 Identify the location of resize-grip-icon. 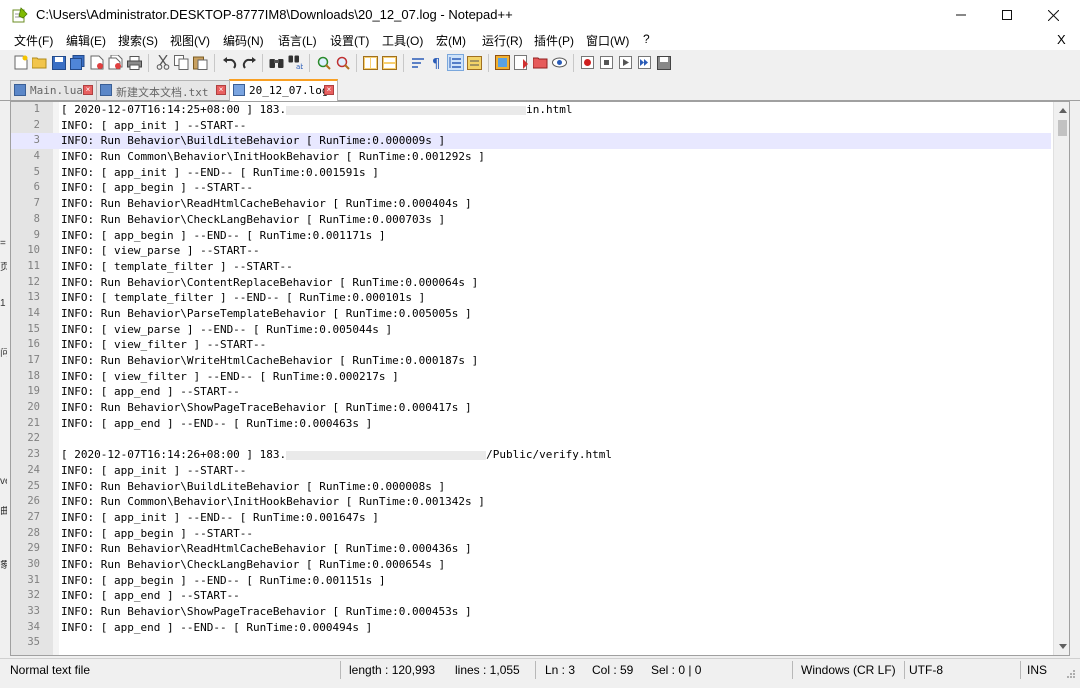
(1071, 674).